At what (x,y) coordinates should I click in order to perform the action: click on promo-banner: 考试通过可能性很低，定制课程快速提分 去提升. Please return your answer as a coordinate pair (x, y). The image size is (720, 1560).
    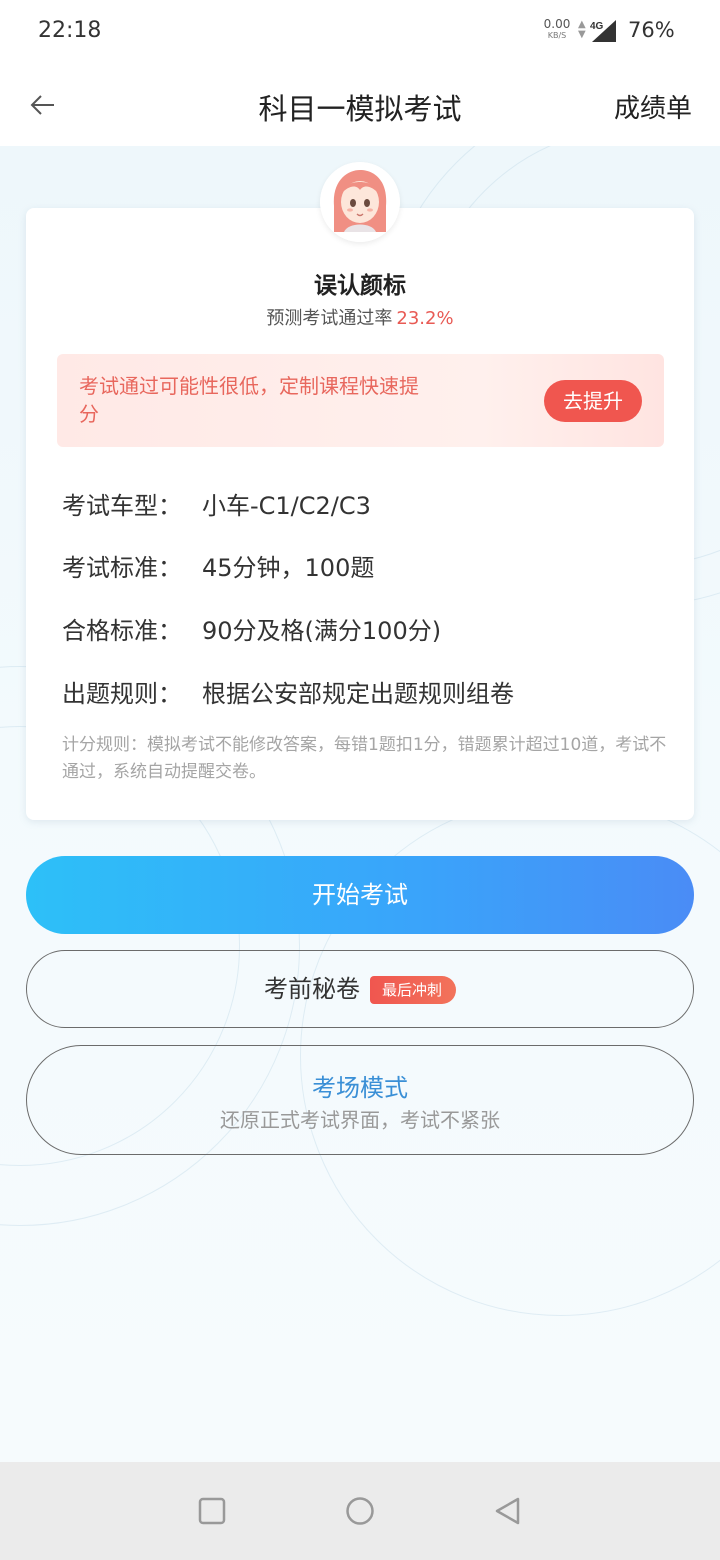
    Looking at the image, I should click on (360, 400).